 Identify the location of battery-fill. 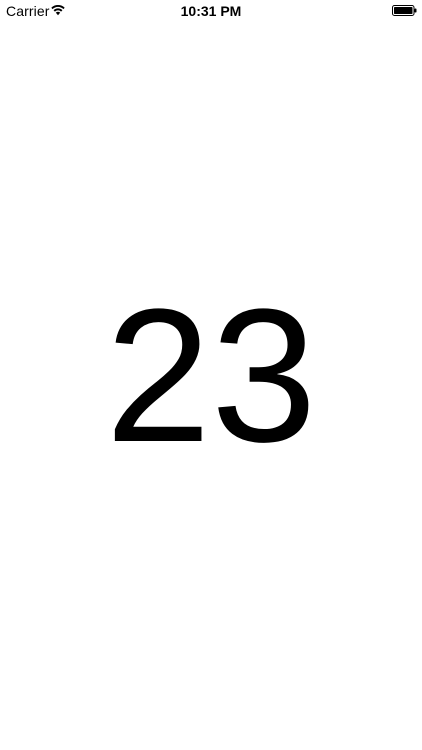
(403, 10).